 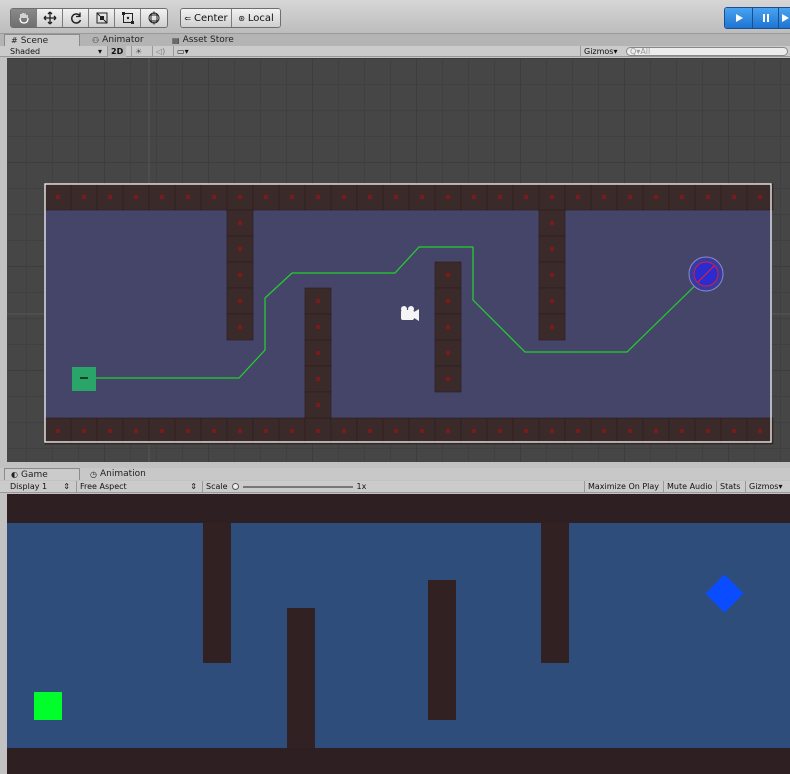 What do you see at coordinates (739, 18) in the screenshot?
I see `play-button` at bounding box center [739, 18].